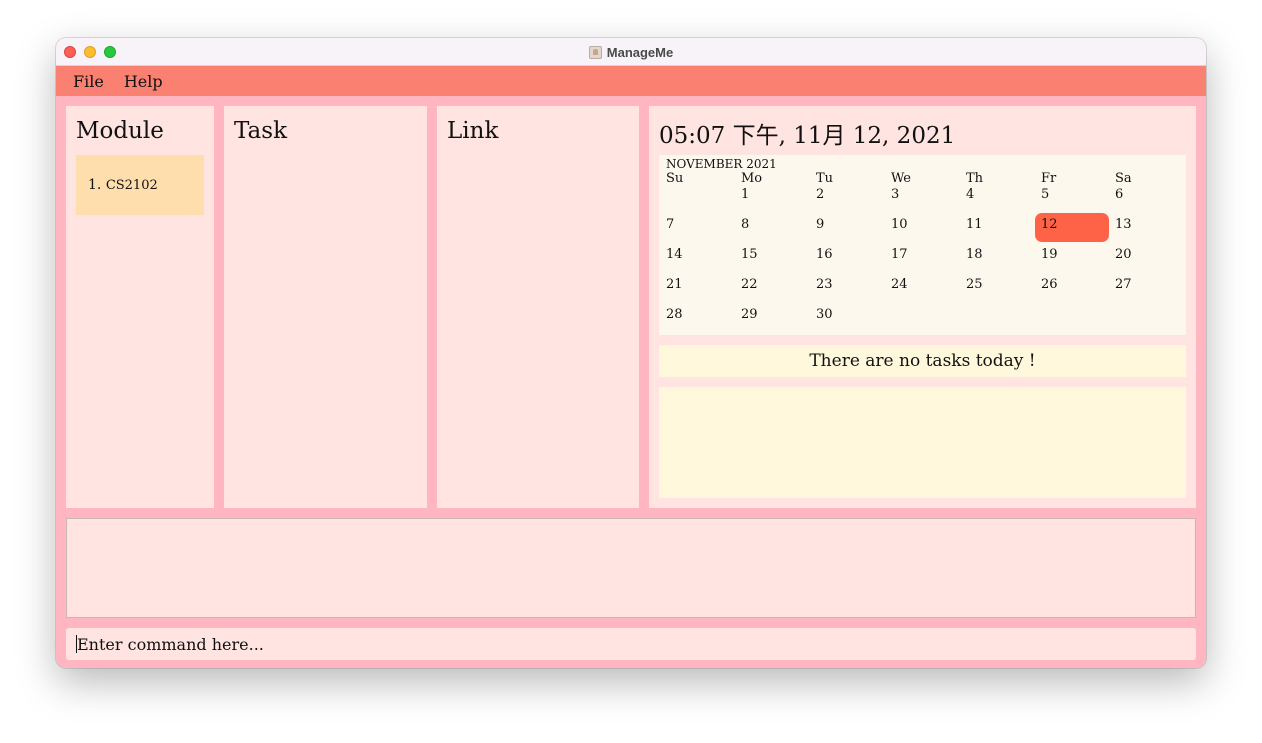  I want to click on calendar-day-10: 10, so click(899, 224).